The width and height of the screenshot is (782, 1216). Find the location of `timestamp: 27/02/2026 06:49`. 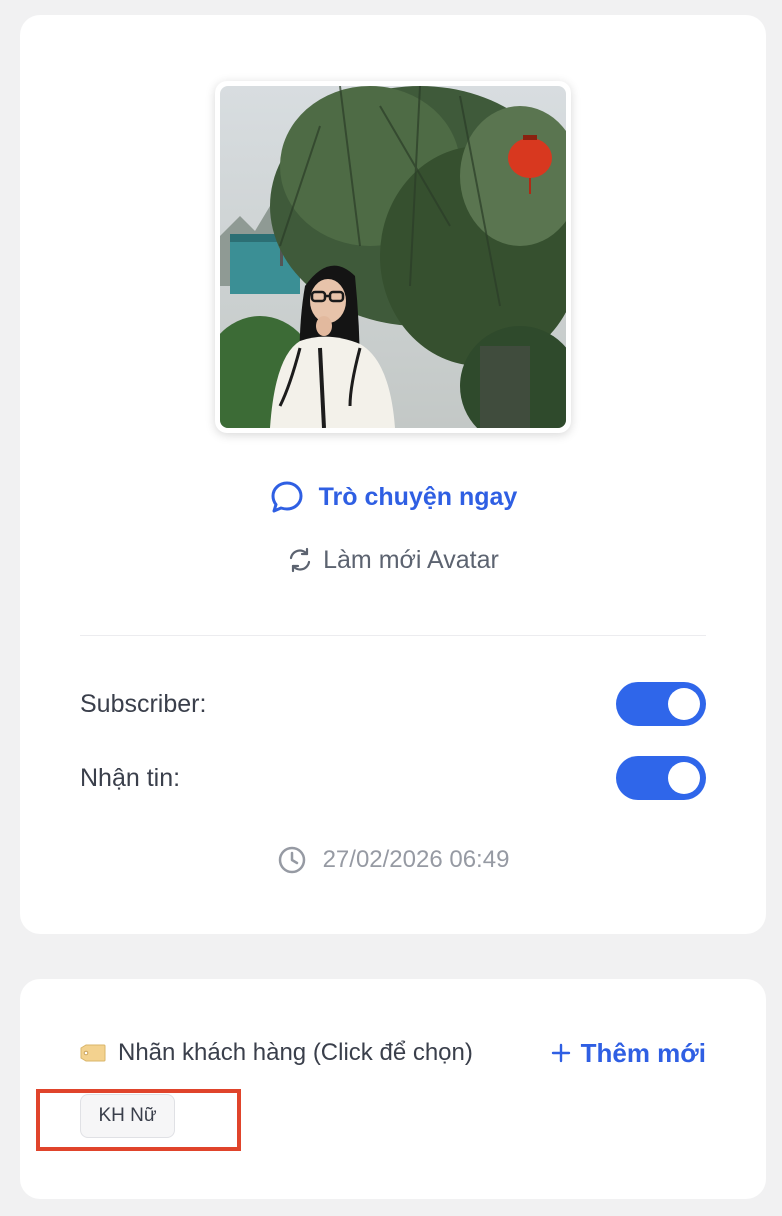

timestamp: 27/02/2026 06:49 is located at coordinates (393, 860).